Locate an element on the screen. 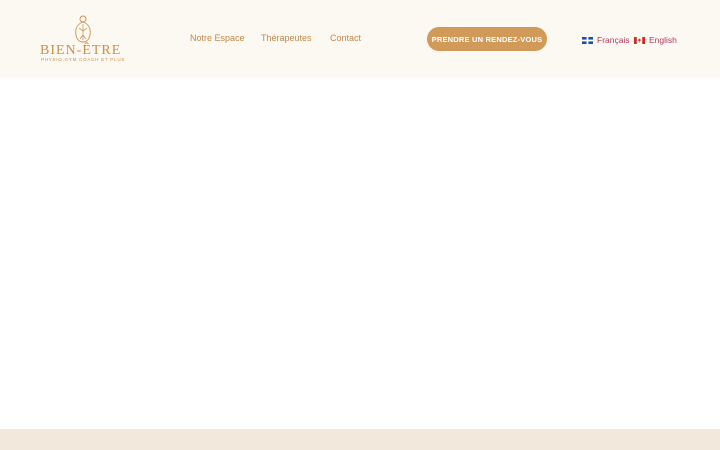 The height and width of the screenshot is (450, 720). brand-logo: BIEN-ÊTRE PHYSIO,GYM COACH ET PLUS is located at coordinates (82, 39).